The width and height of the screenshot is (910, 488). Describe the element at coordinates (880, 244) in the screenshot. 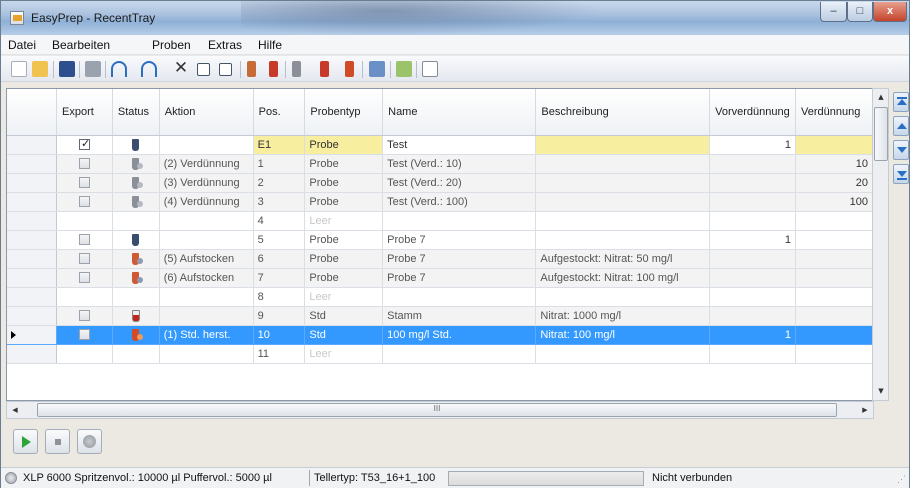

I see `vertical-scrollbar: ▲ ▼` at that location.